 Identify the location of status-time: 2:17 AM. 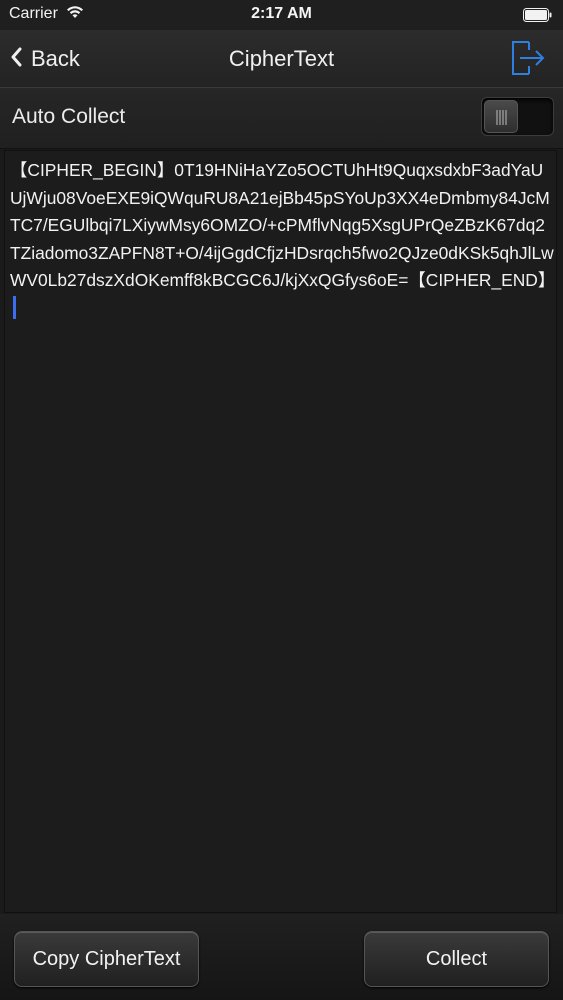
(281, 13).